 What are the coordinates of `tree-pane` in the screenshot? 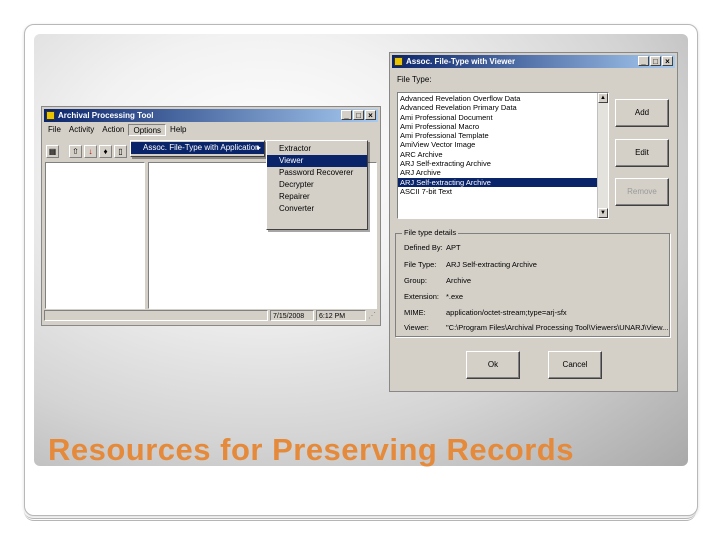 It's located at (95, 235).